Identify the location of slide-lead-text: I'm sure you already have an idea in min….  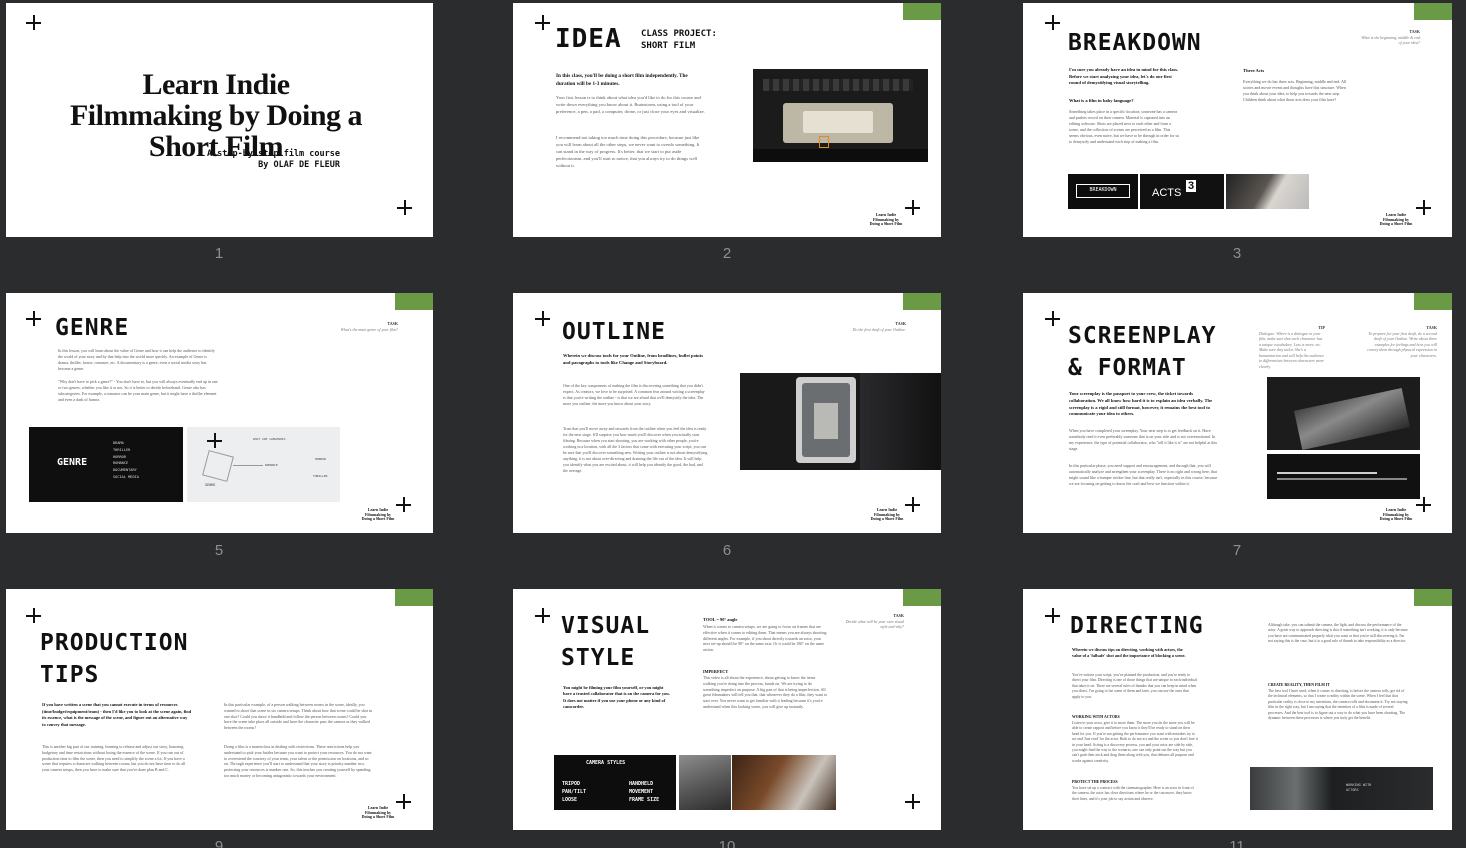
(1124, 76).